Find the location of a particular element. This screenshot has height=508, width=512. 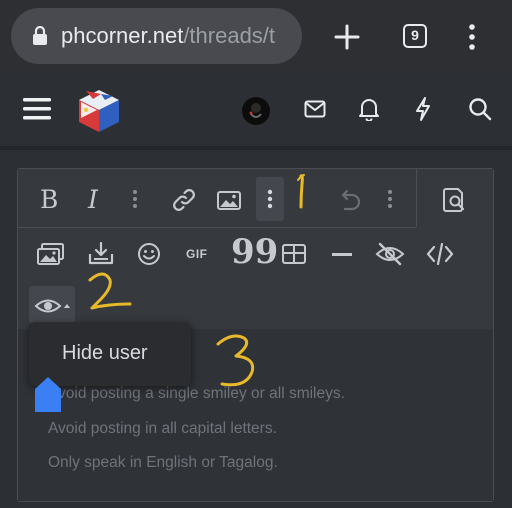

more-insert-button is located at coordinates (270, 199).